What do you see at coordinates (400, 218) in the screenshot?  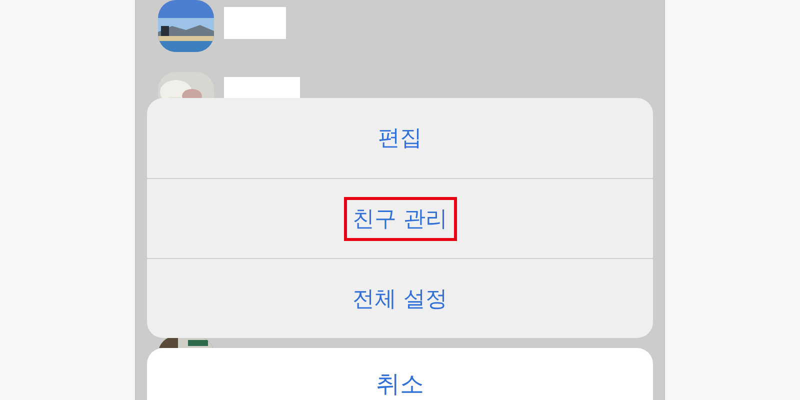 I see `menu-item: 친구 관리` at bounding box center [400, 218].